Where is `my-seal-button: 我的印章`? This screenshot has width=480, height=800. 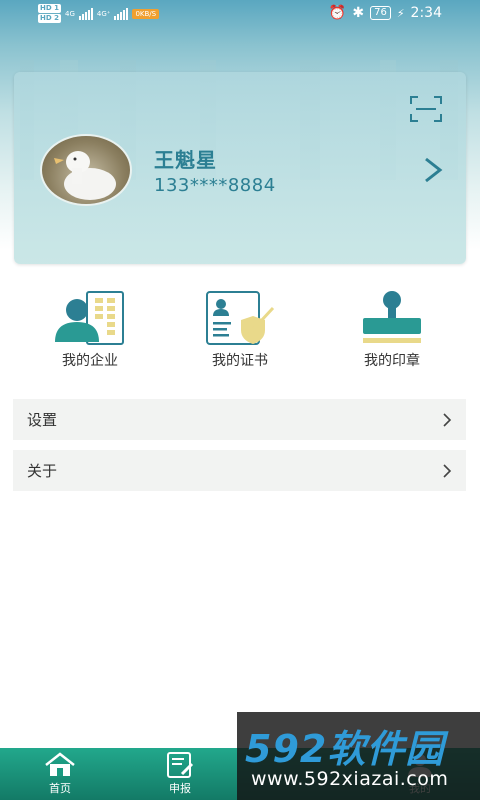
my-seal-button: 我的印章 is located at coordinates (392, 330).